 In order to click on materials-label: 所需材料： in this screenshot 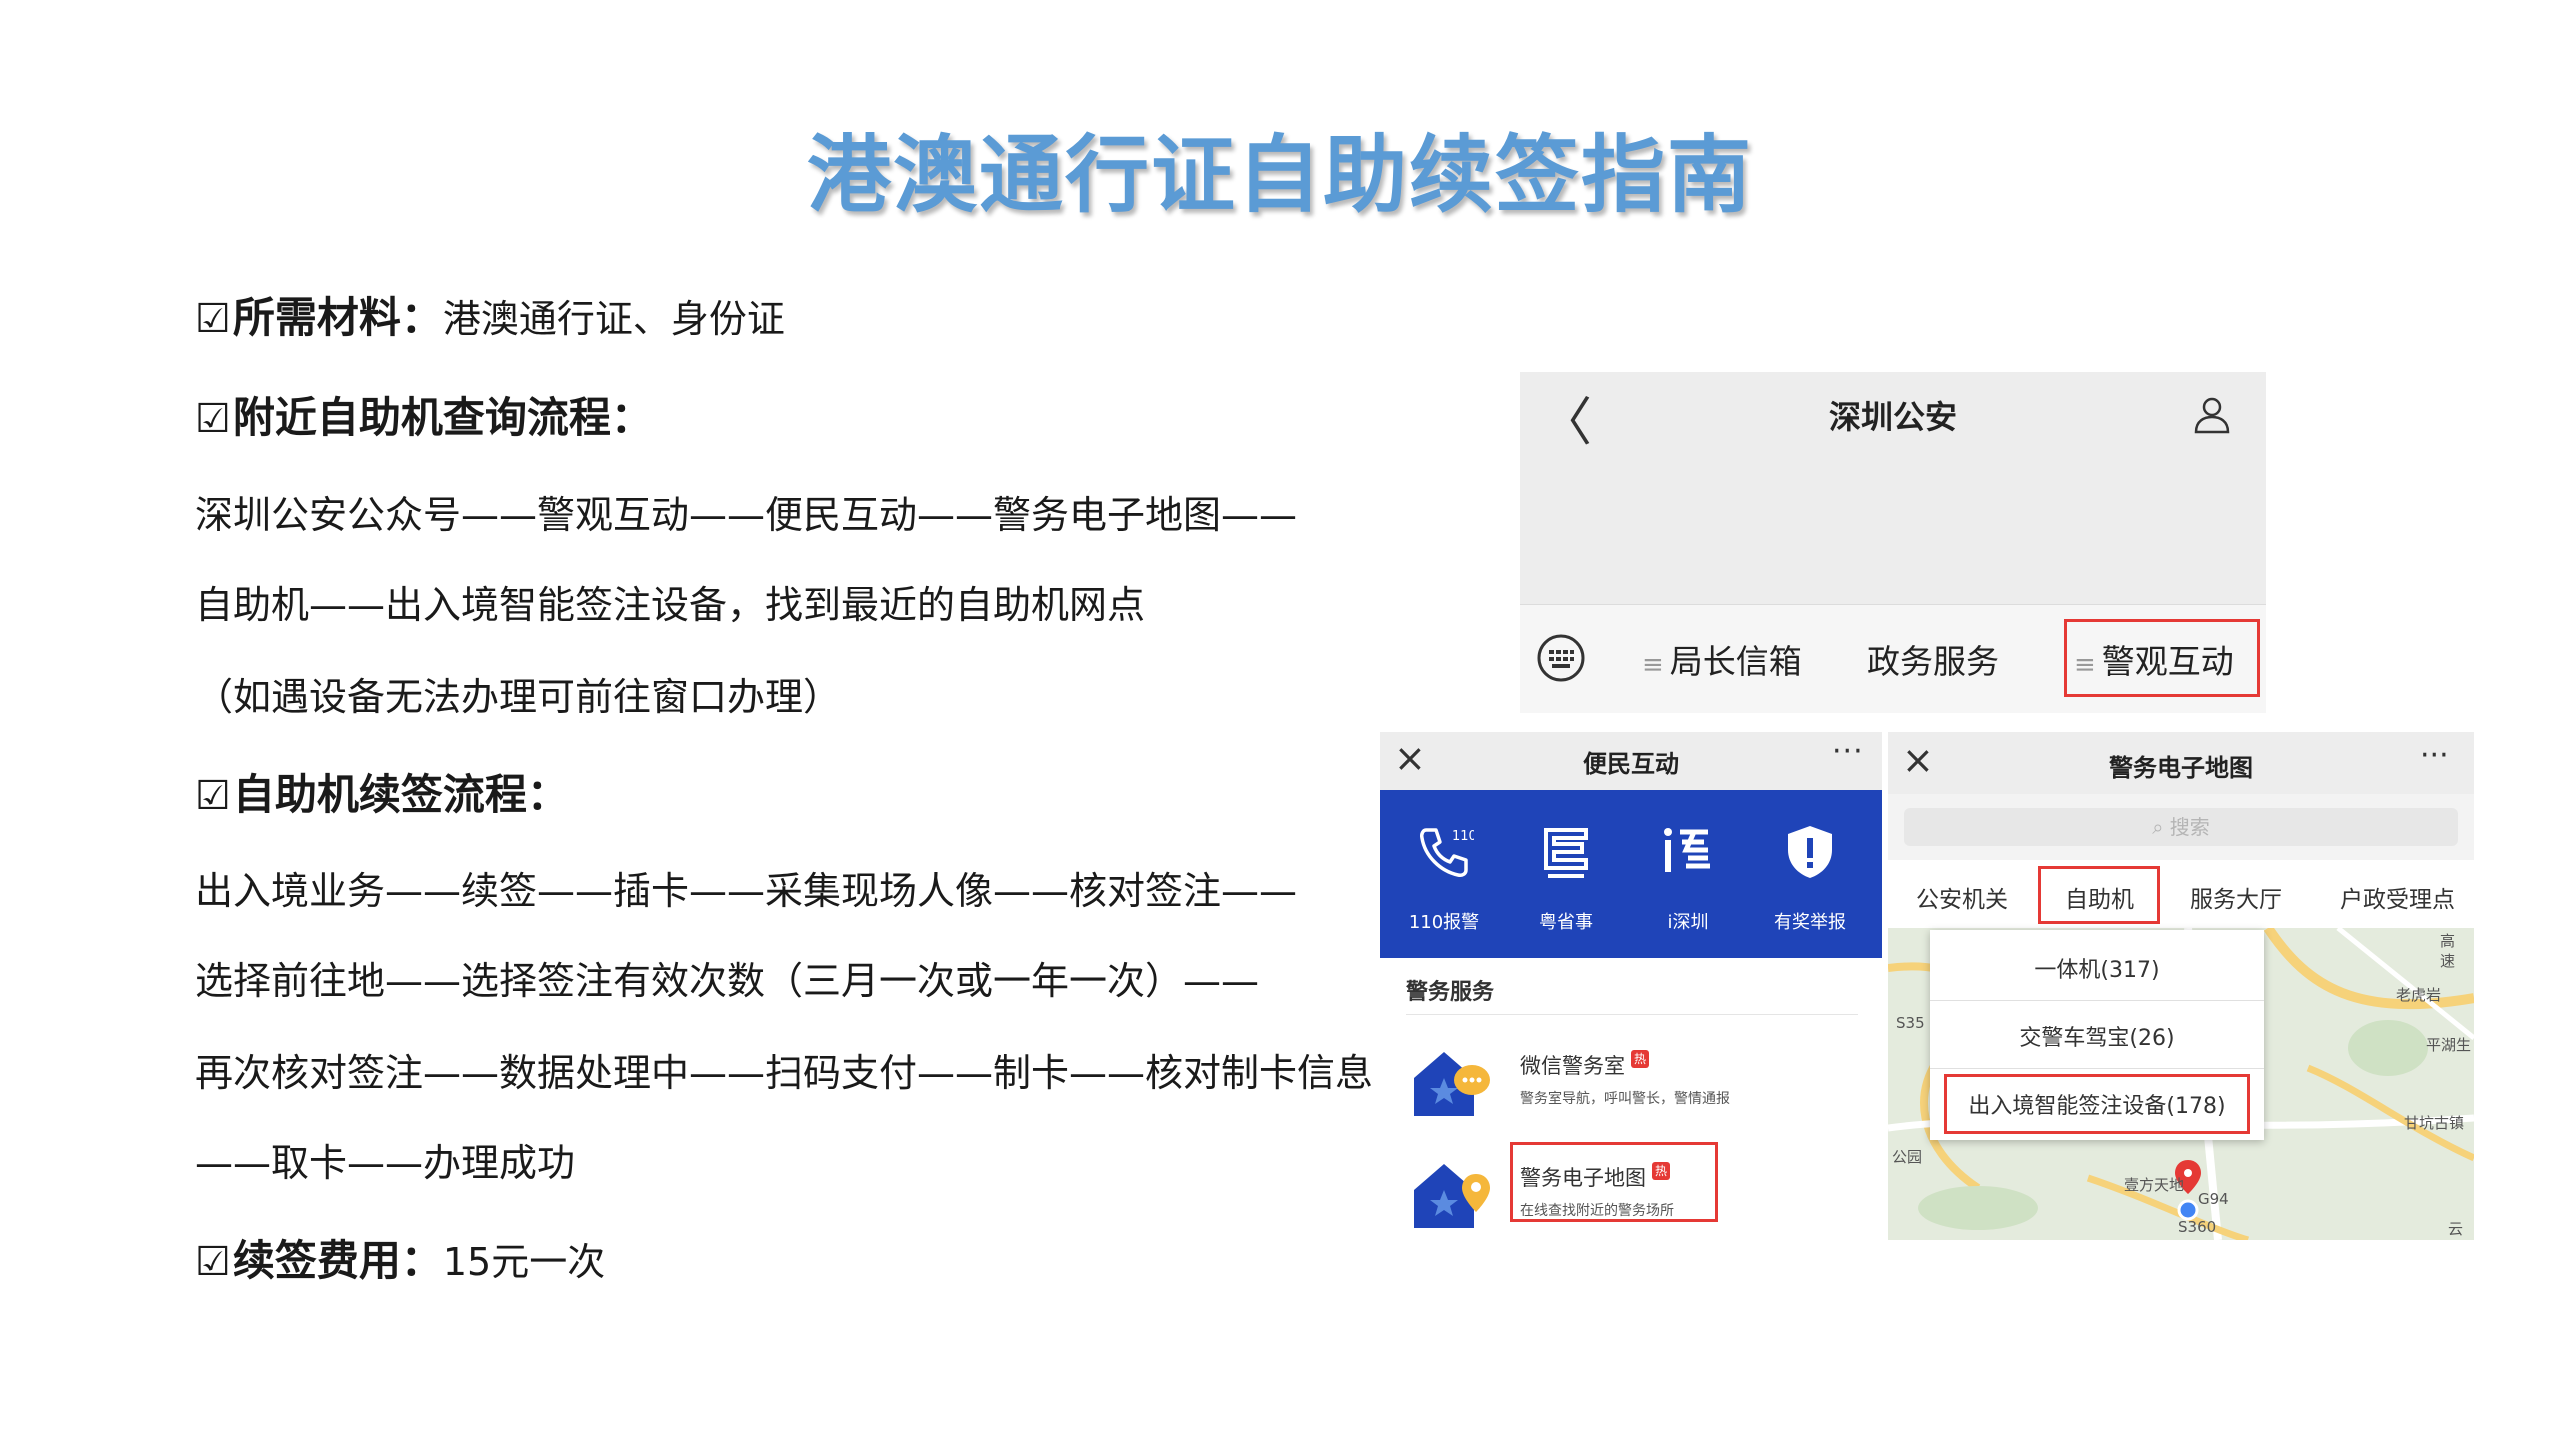, I will do `click(337, 317)`.